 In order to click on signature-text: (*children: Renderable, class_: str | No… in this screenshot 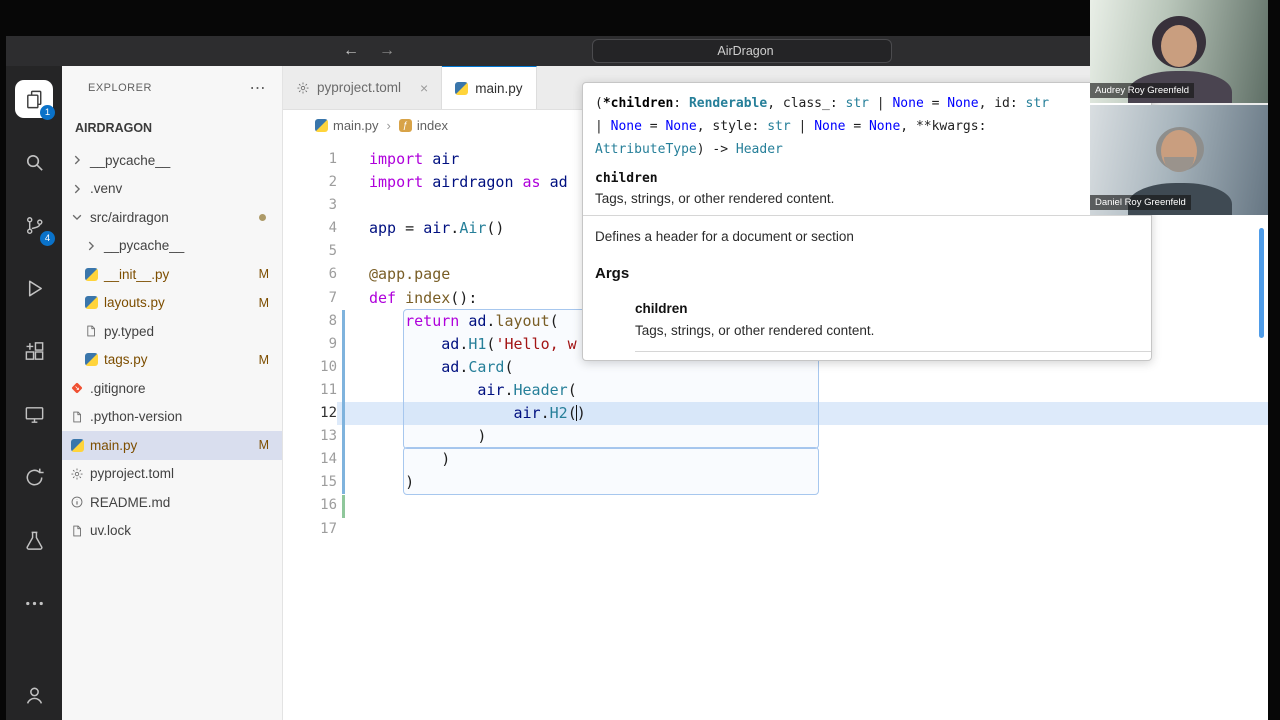, I will do `click(822, 126)`.